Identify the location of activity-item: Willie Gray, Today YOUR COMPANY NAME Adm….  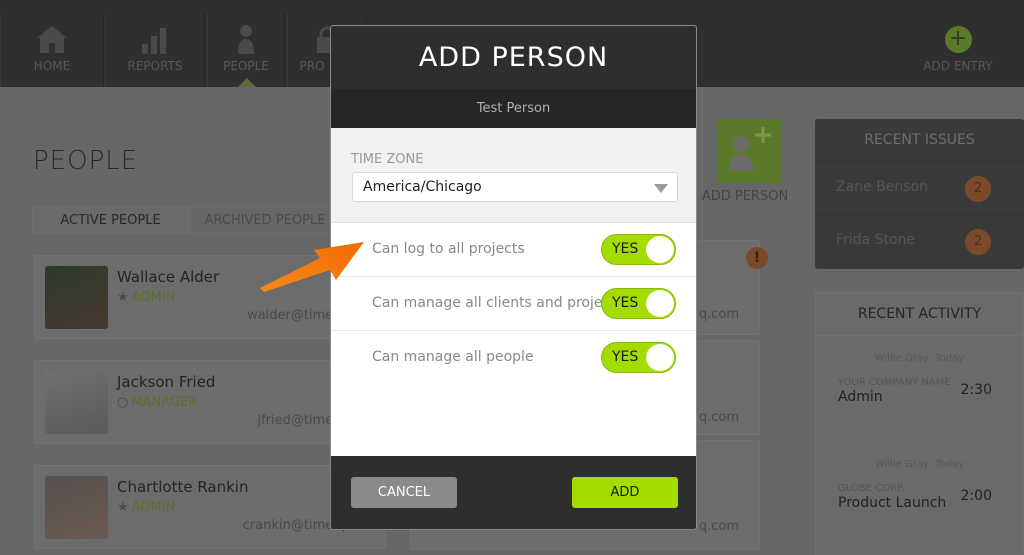
(919, 389).